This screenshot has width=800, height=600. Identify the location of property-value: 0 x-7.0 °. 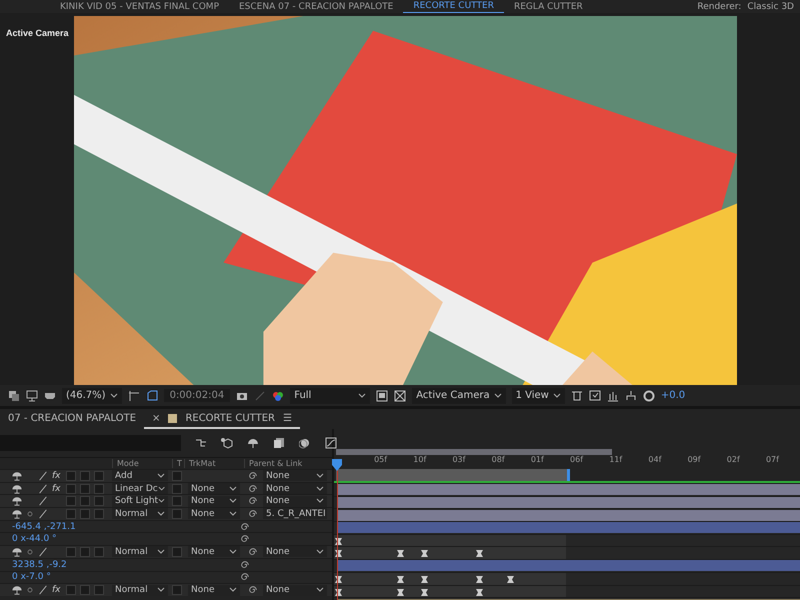
(120, 577).